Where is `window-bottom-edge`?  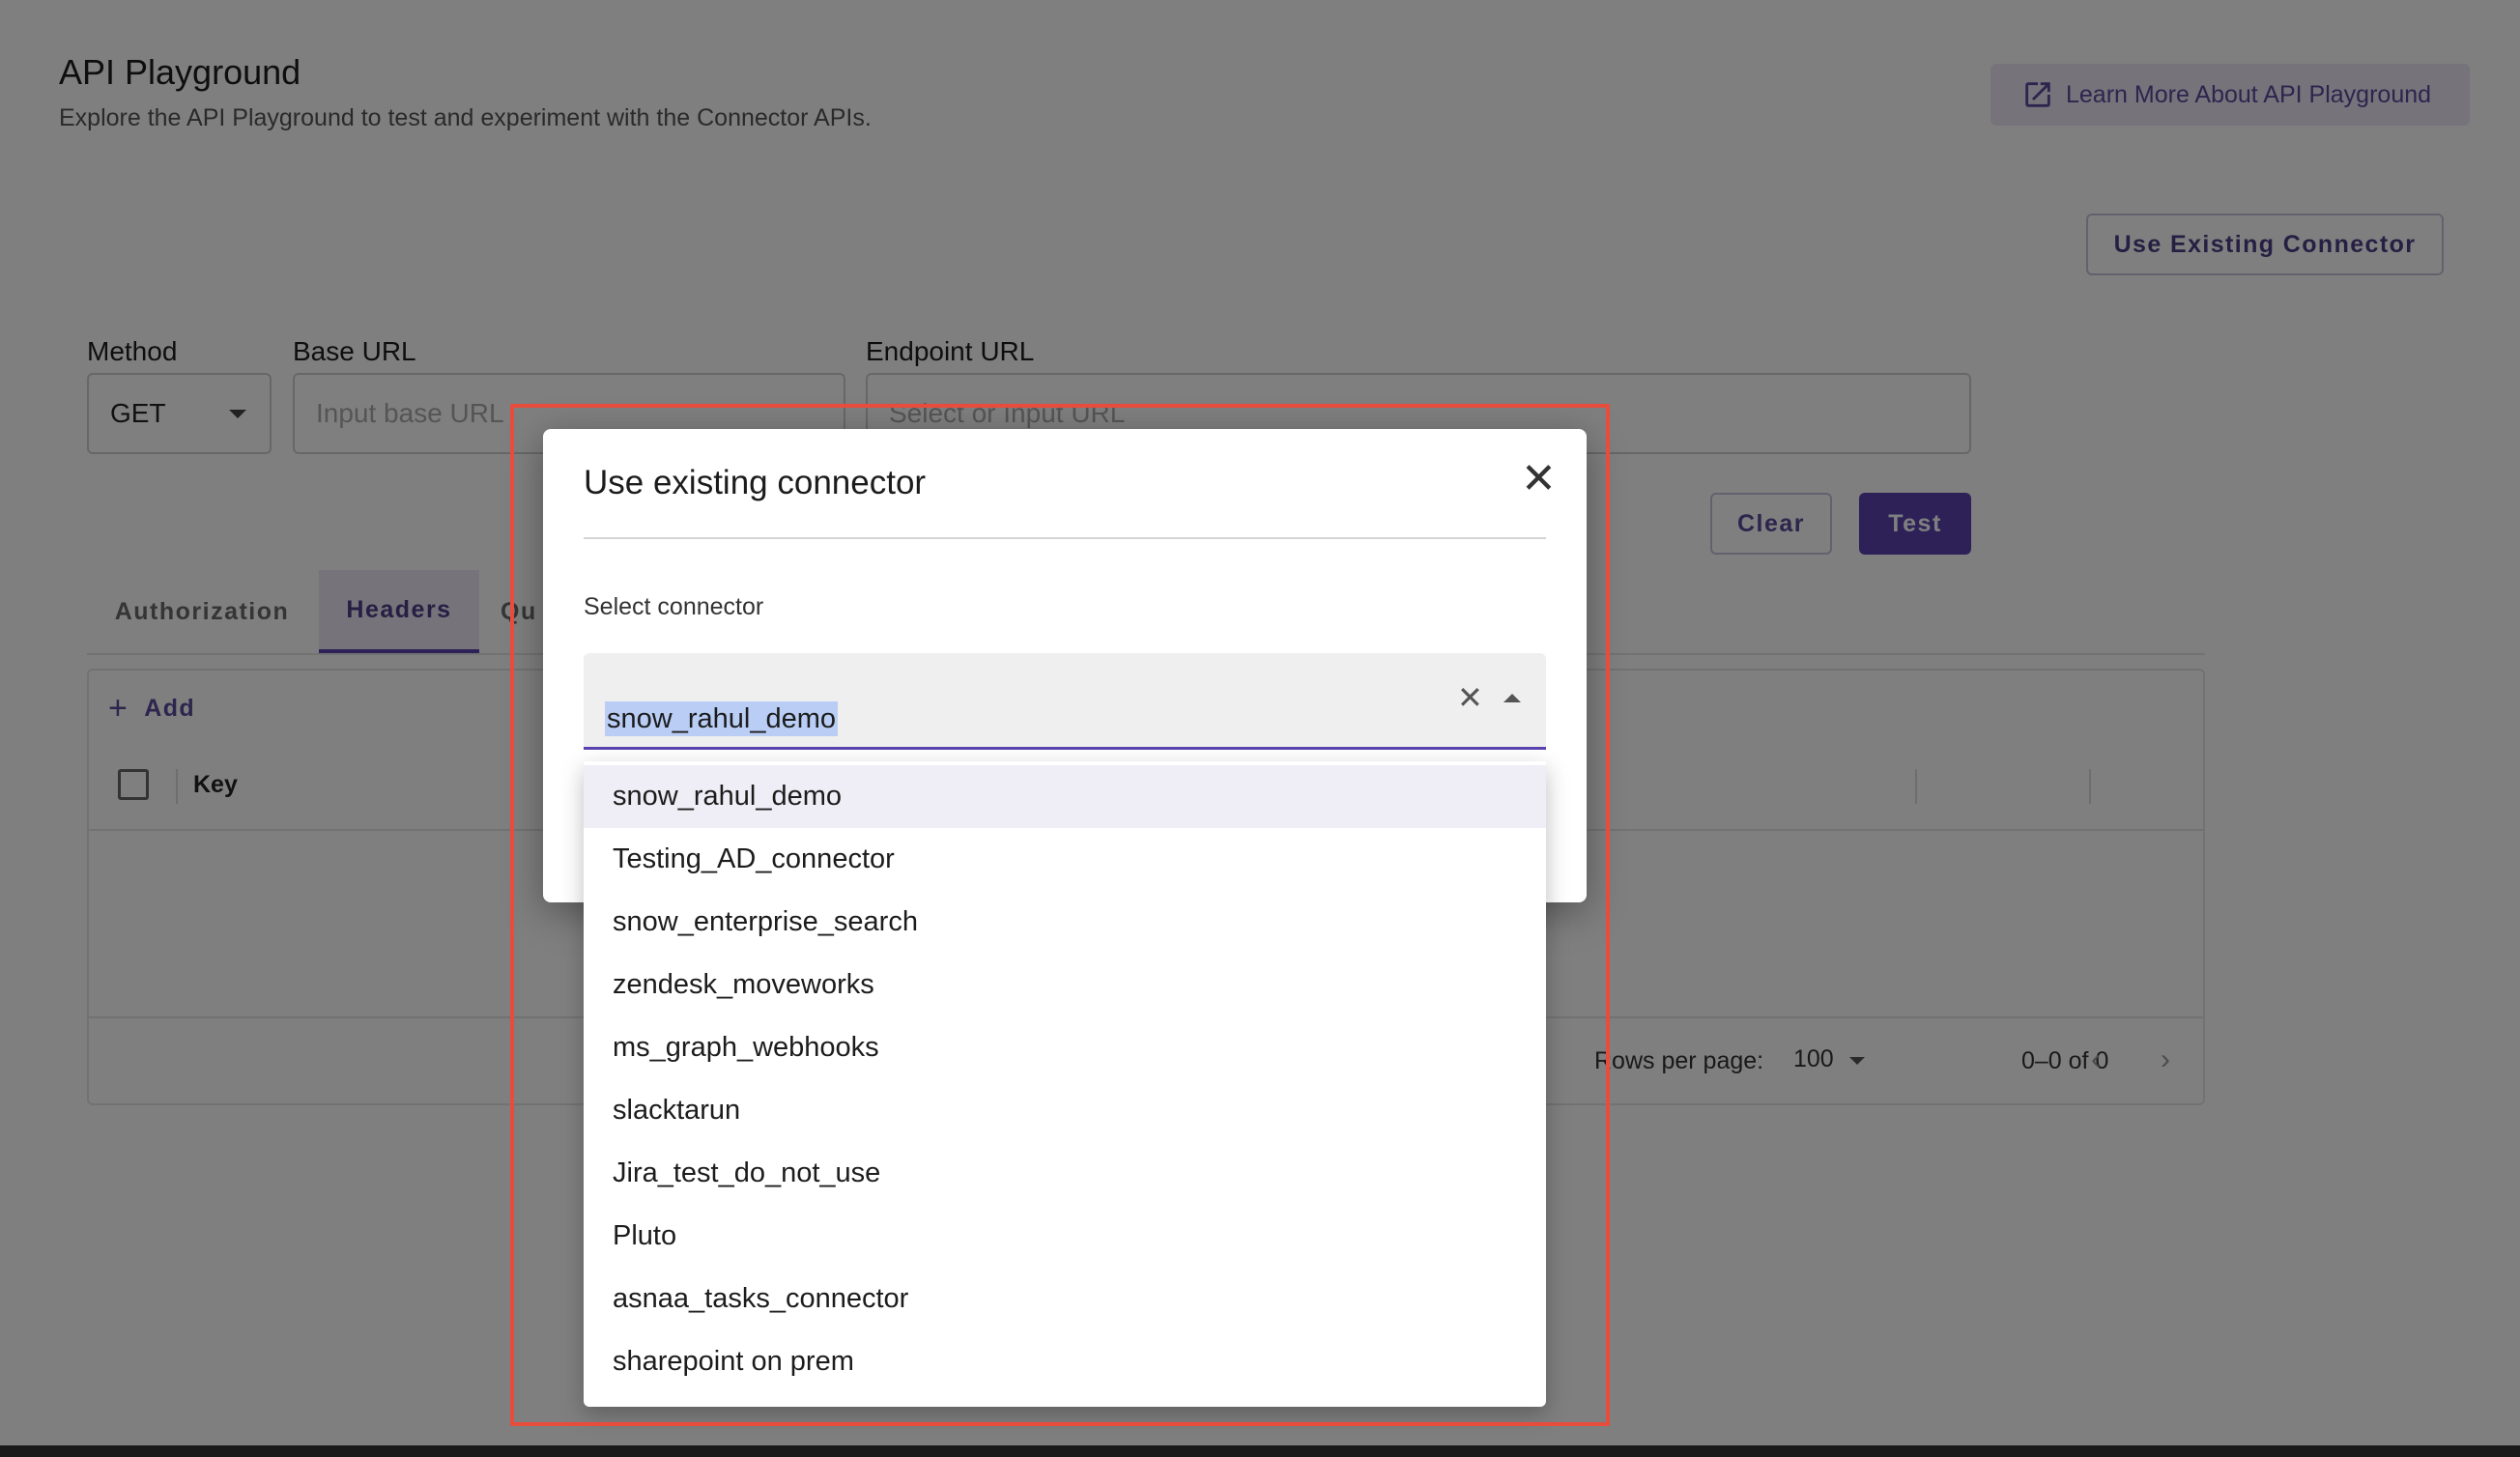
window-bottom-edge is located at coordinates (1260, 1451).